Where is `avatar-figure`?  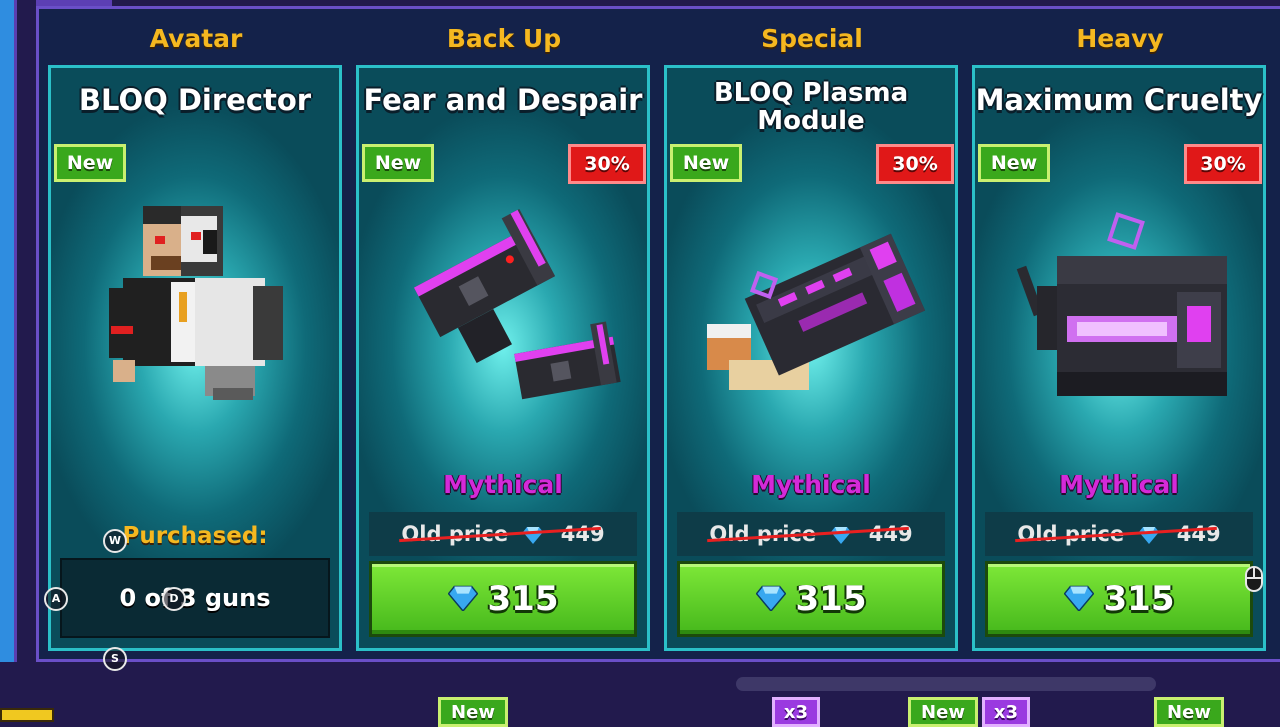 avatar-figure is located at coordinates (196, 303).